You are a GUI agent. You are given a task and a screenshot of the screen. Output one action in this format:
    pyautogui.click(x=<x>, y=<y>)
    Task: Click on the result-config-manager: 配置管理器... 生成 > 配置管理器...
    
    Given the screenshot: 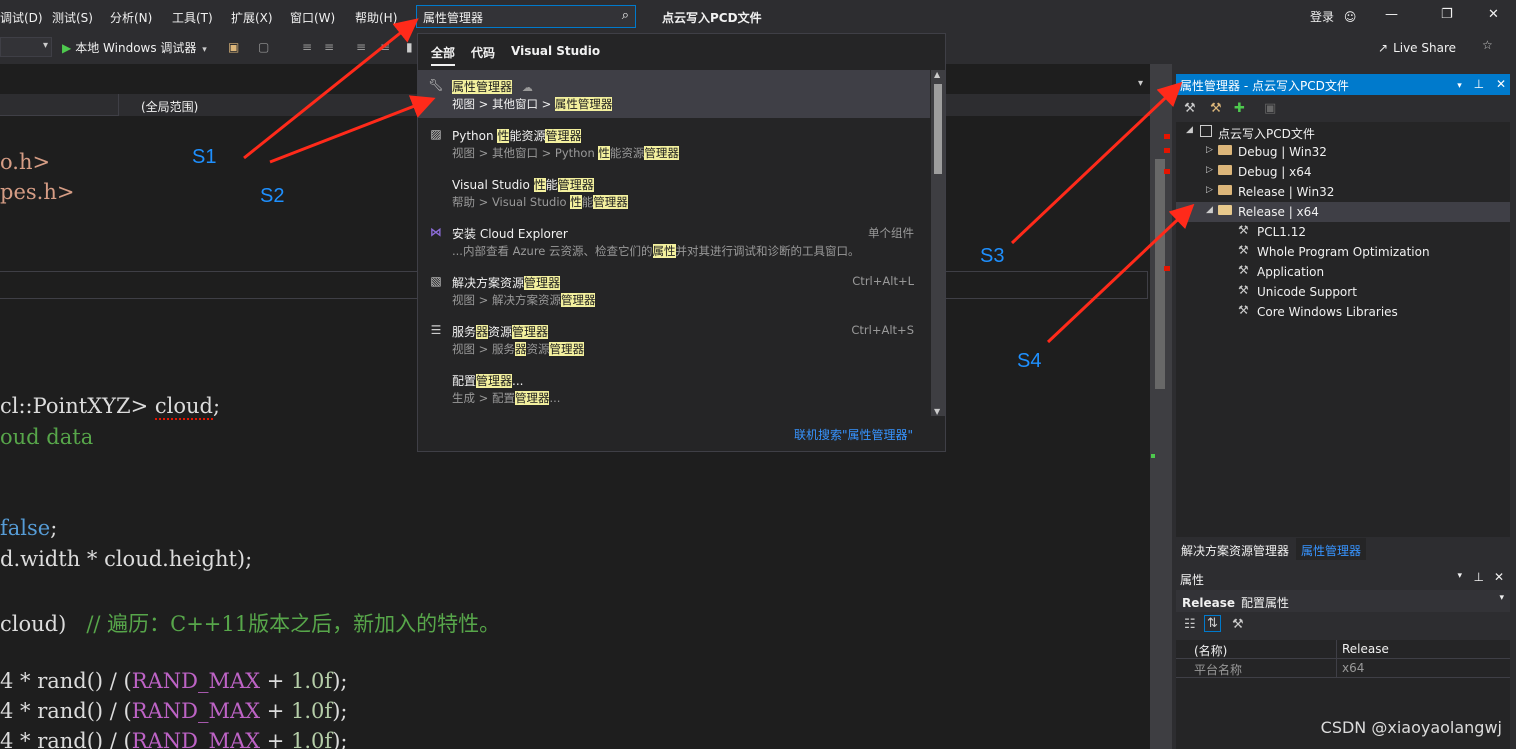 What is the action you would take?
    pyautogui.click(x=674, y=387)
    